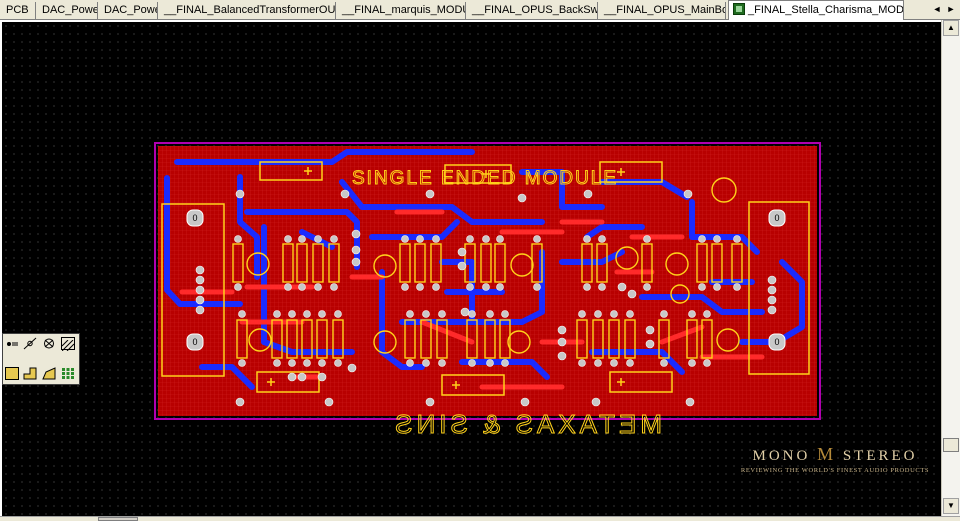 The height and width of the screenshot is (521, 960). Describe the element at coordinates (129, 10) in the screenshot. I see `tab-dac-power-2: DAC_Power` at that location.